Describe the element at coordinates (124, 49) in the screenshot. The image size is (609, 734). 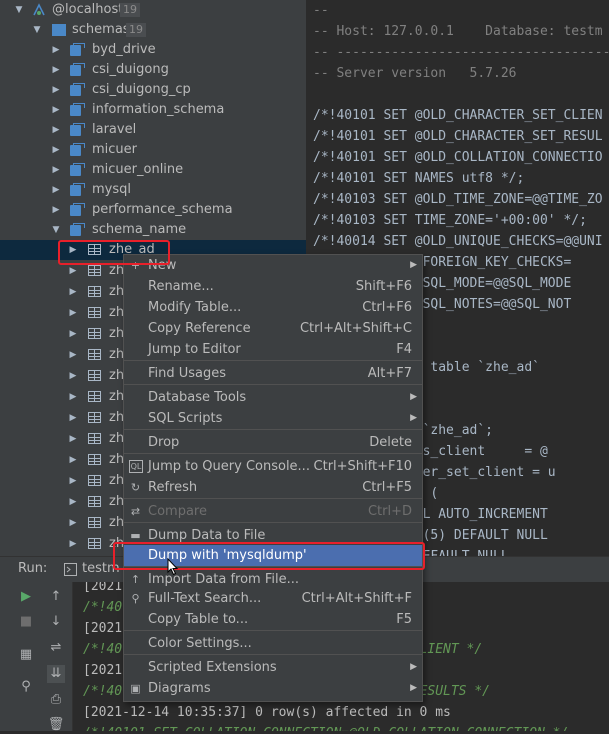
I see `tree-db-label: byd_drive` at that location.